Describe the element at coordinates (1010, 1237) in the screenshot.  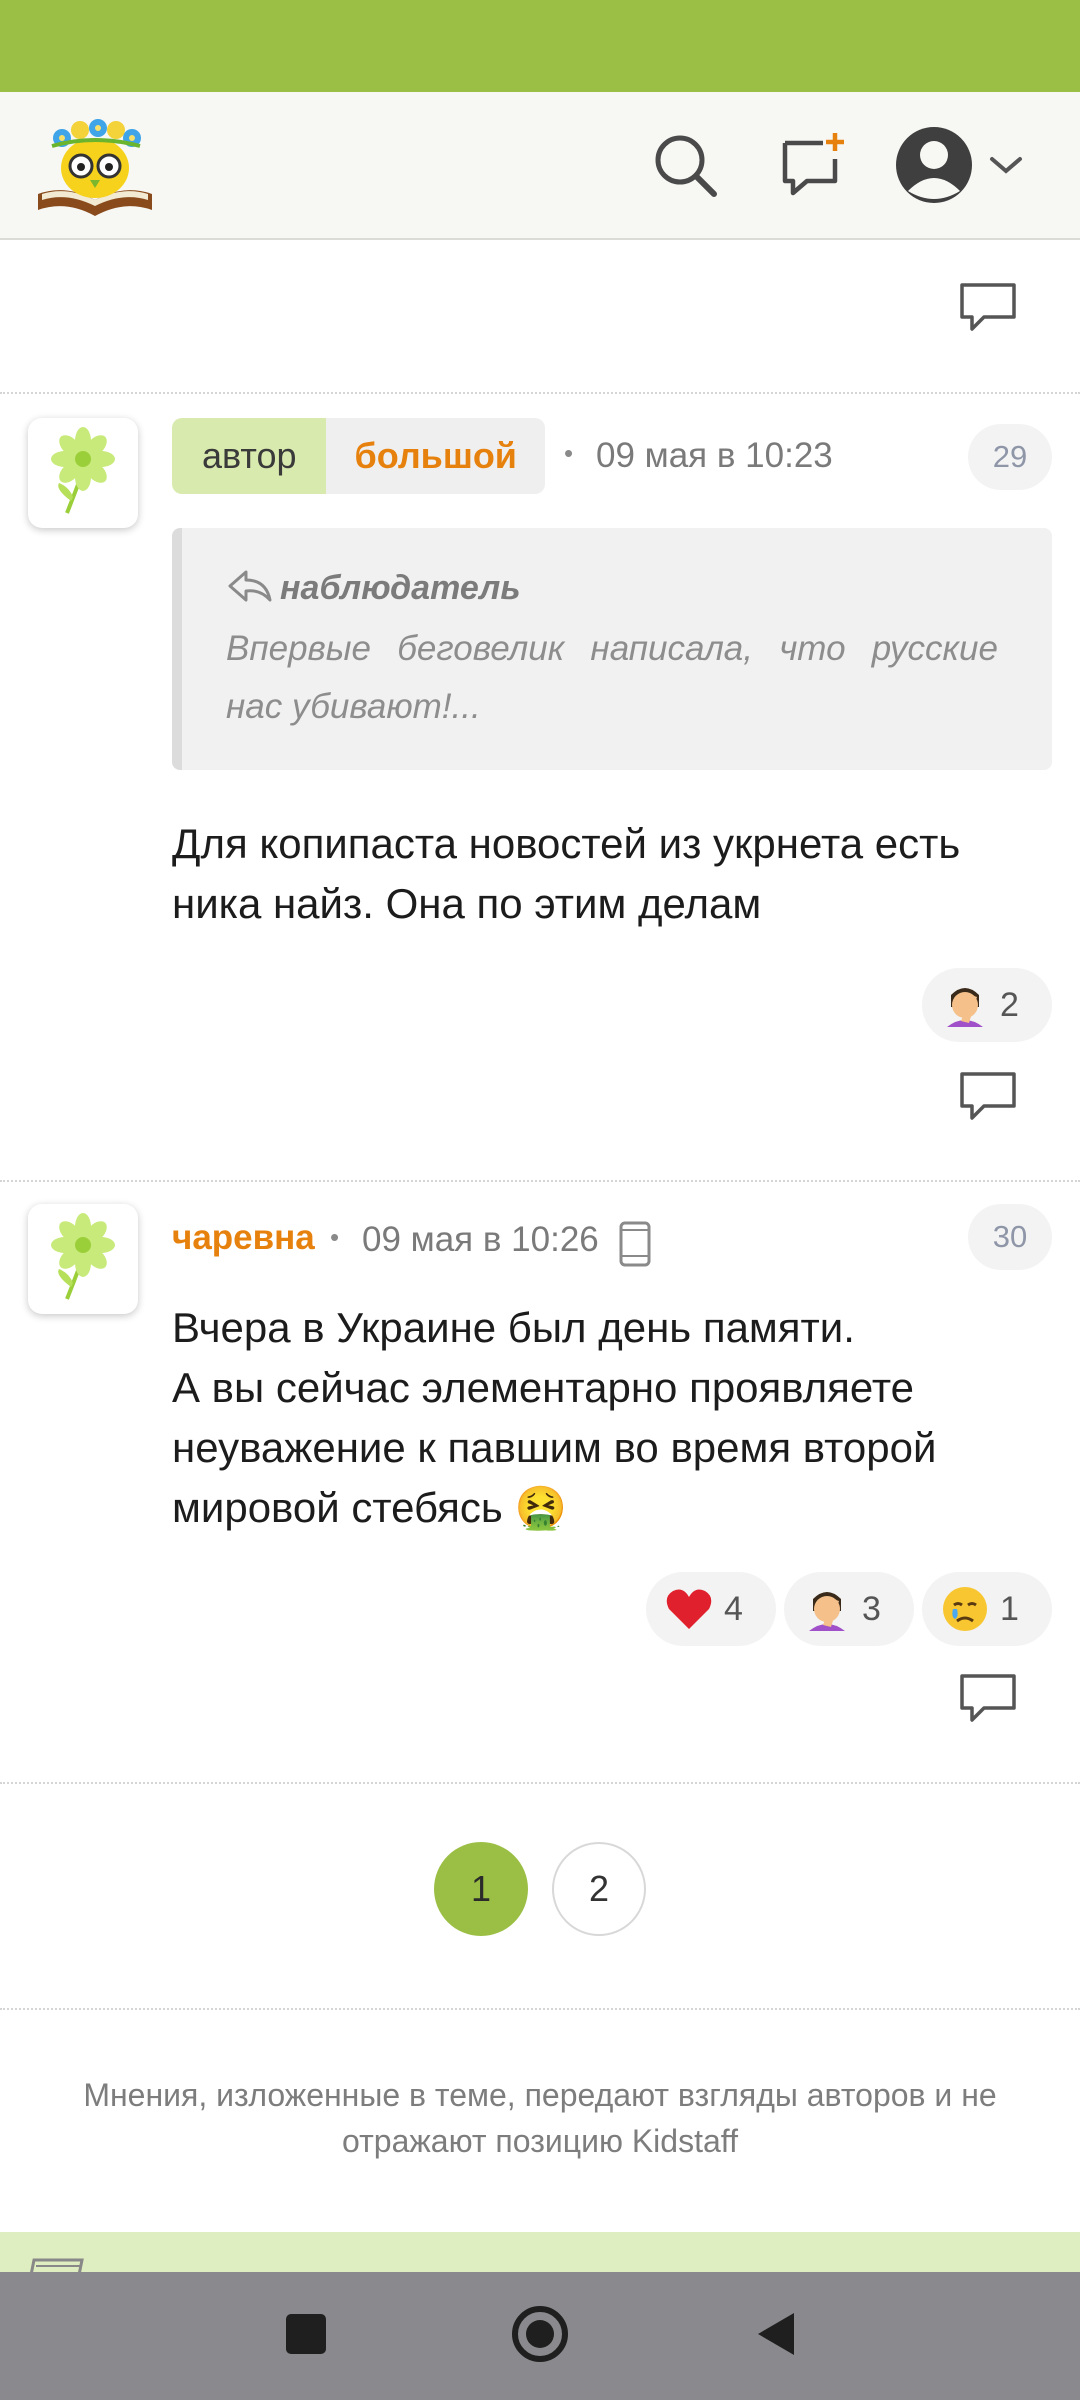
I see `post-number: 30` at that location.